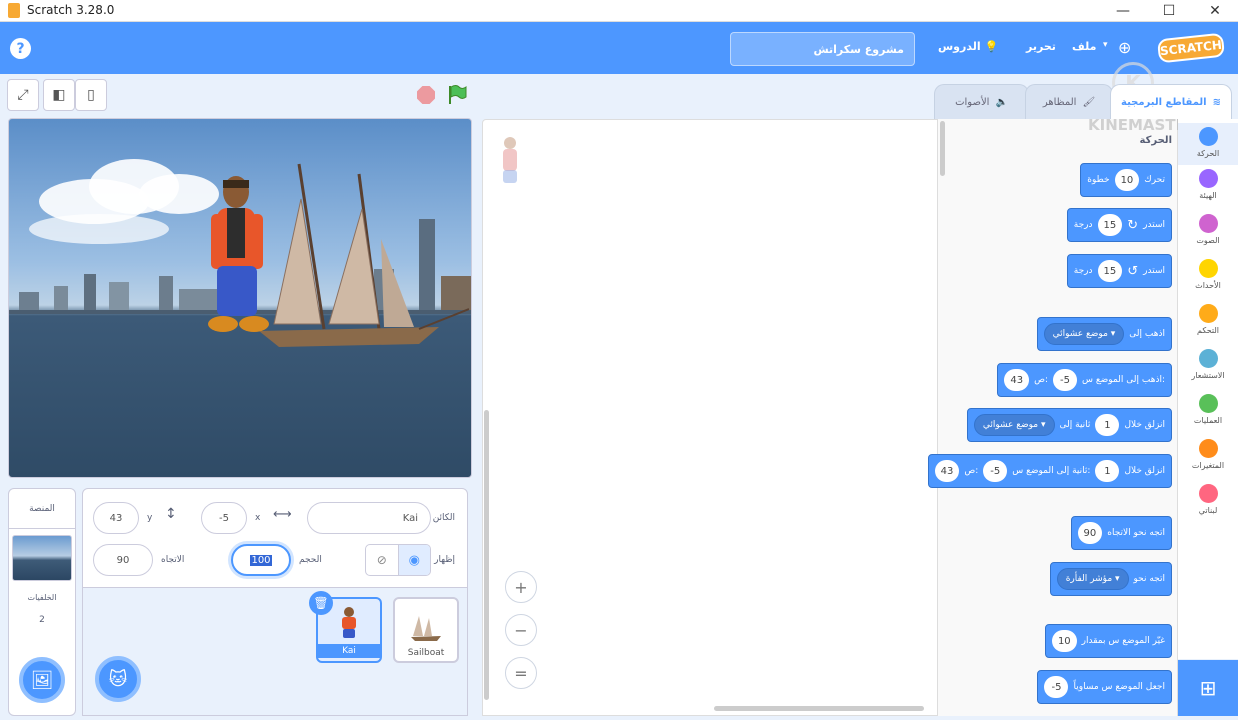 Image resolution: width=1238 pixels, height=720 pixels. Describe the element at coordinates (443, 518) in the screenshot. I see `sprite-label: الكائن` at that location.